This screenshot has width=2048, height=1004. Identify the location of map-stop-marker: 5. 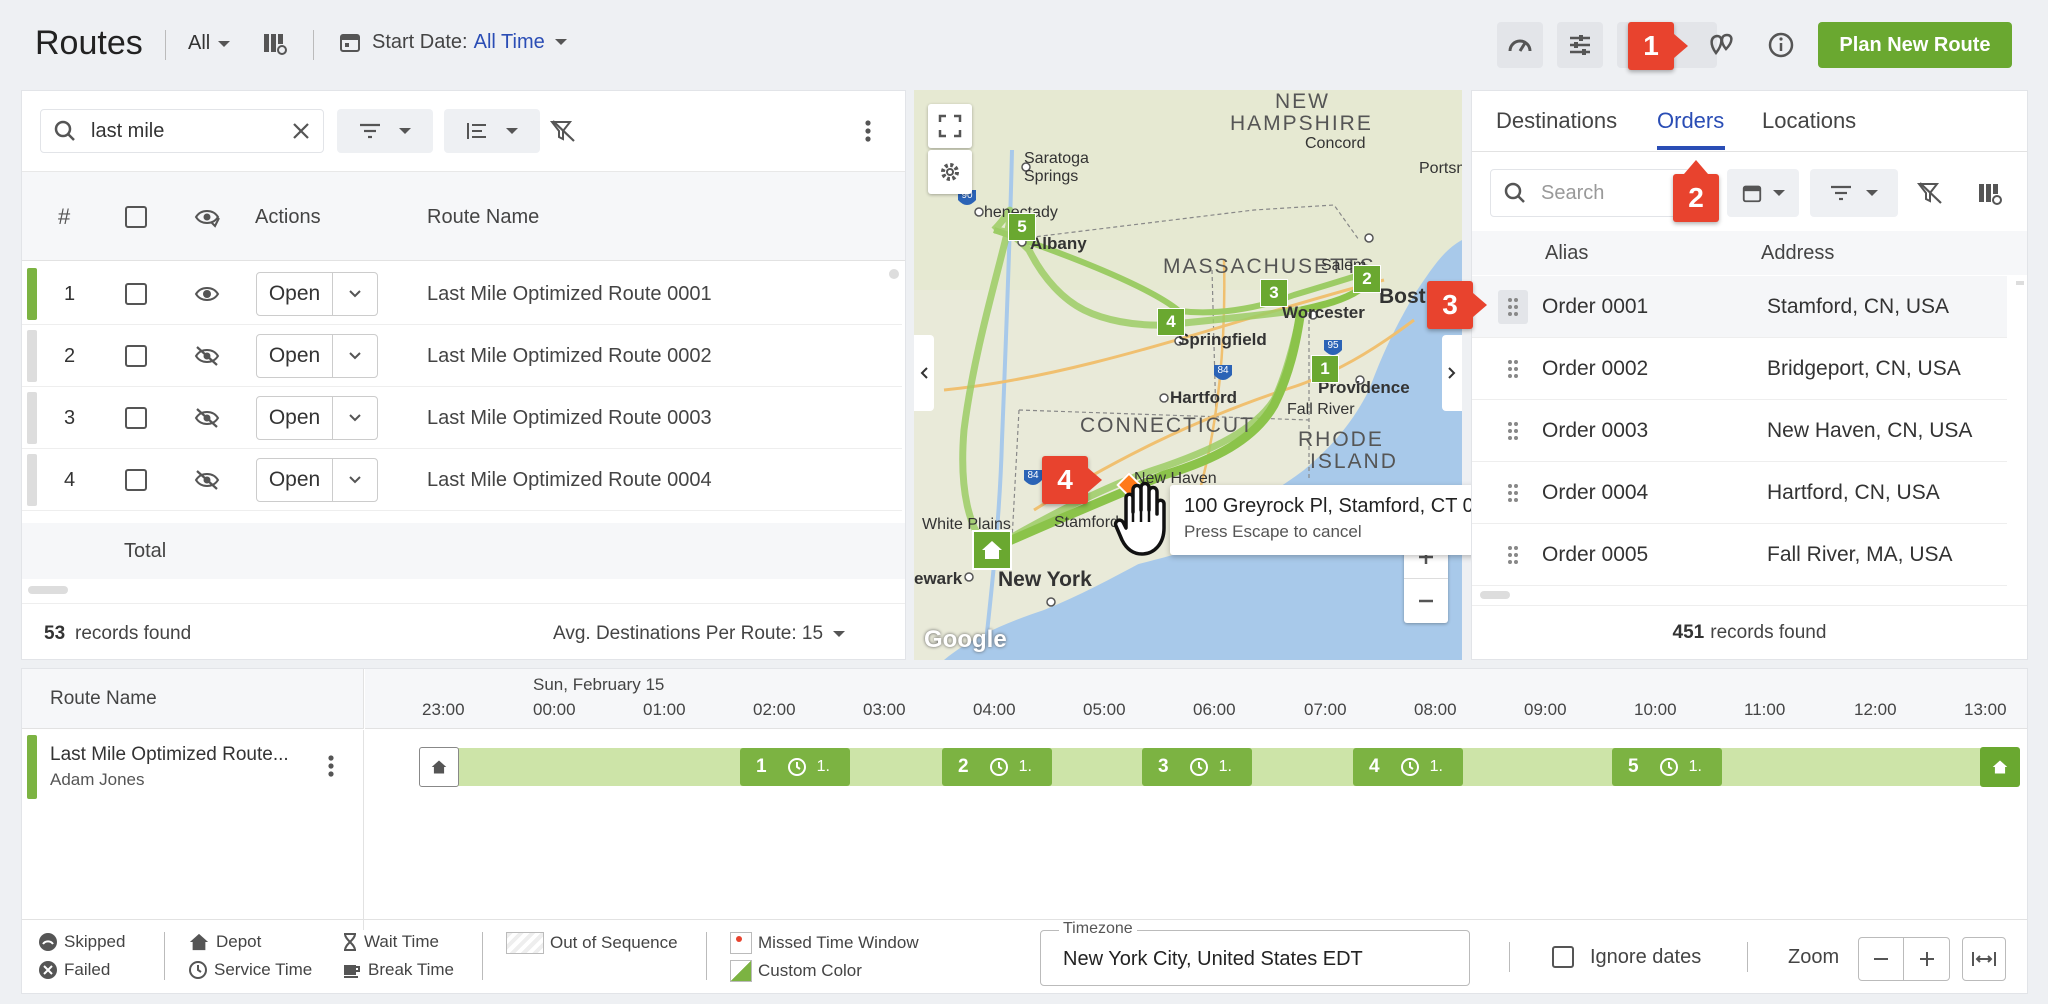
(1022, 227).